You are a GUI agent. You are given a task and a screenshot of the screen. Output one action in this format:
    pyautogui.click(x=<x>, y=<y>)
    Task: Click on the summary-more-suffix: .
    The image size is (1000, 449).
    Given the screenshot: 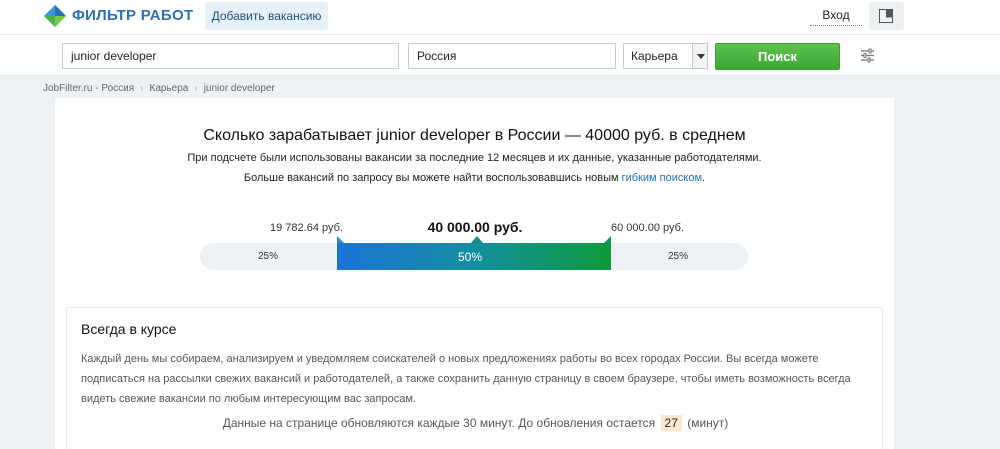 What is the action you would take?
    pyautogui.click(x=704, y=178)
    